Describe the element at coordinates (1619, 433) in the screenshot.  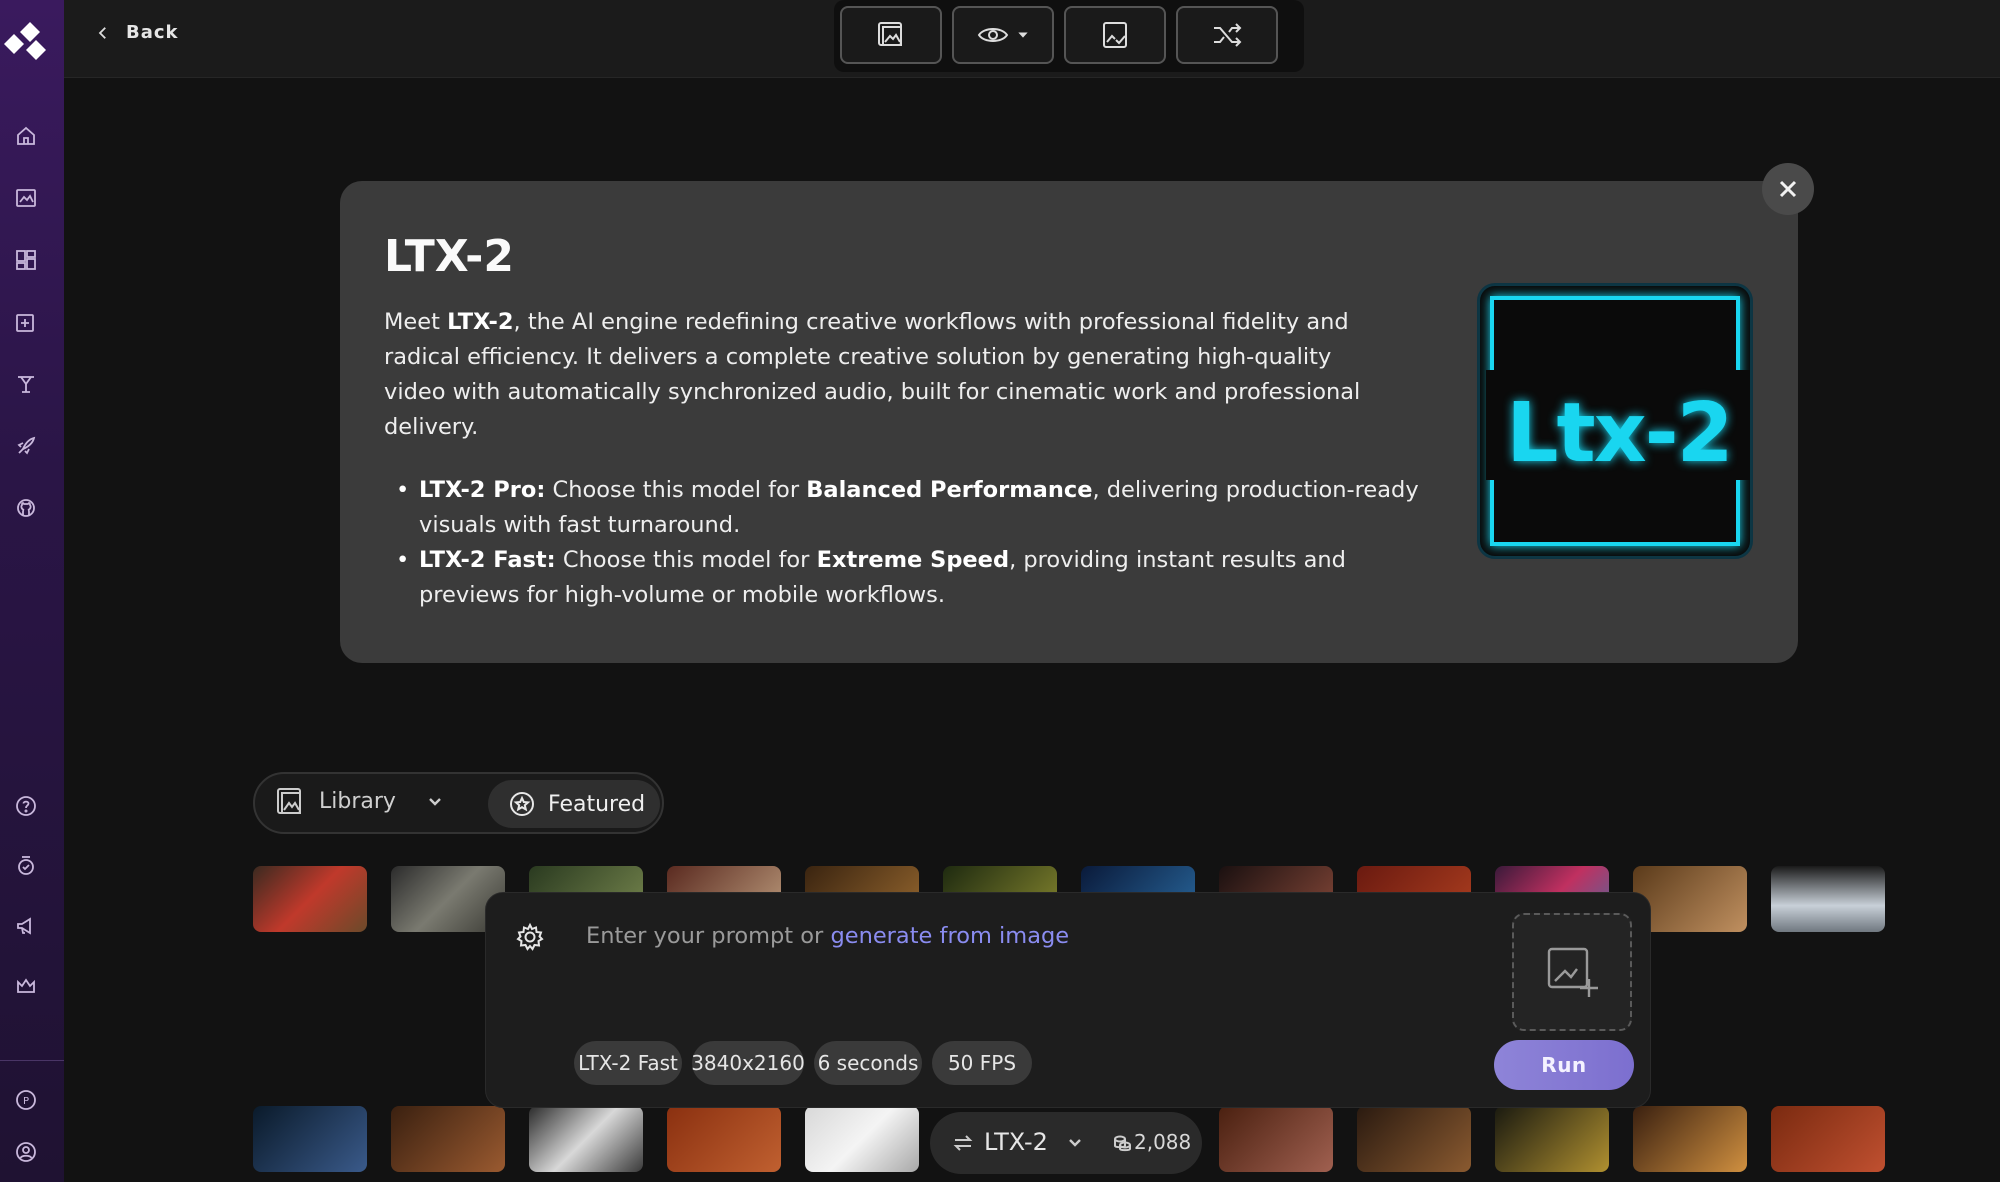
I see `model-logo-text: Ltx-2` at that location.